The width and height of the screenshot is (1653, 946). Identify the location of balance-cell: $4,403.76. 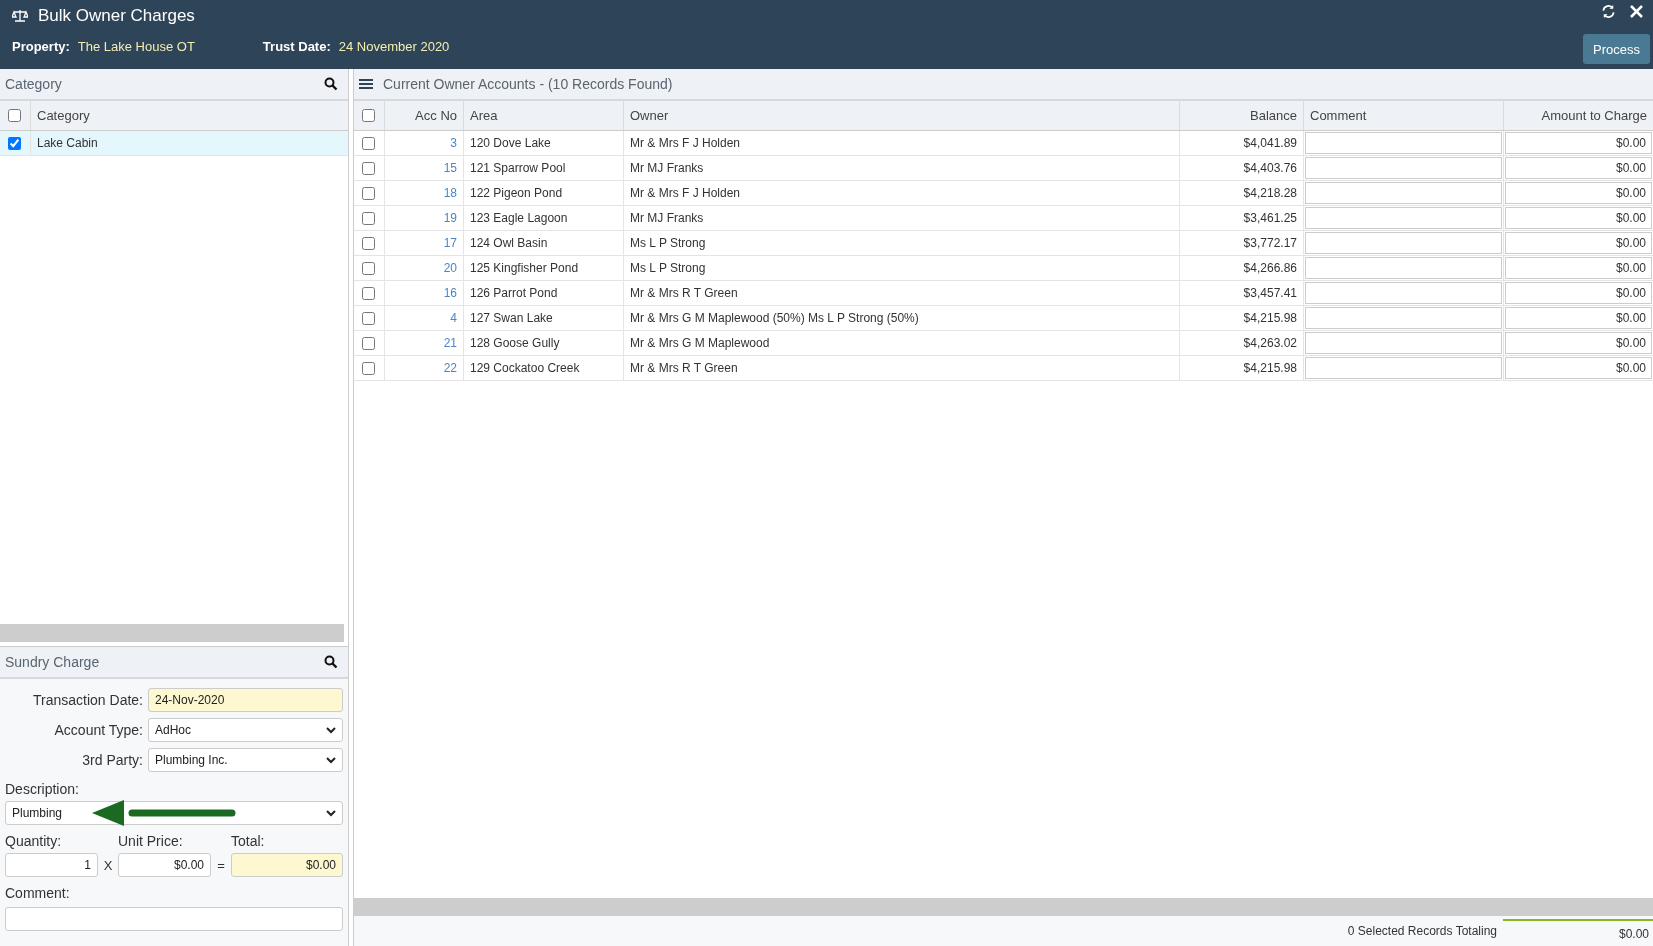
(1270, 168).